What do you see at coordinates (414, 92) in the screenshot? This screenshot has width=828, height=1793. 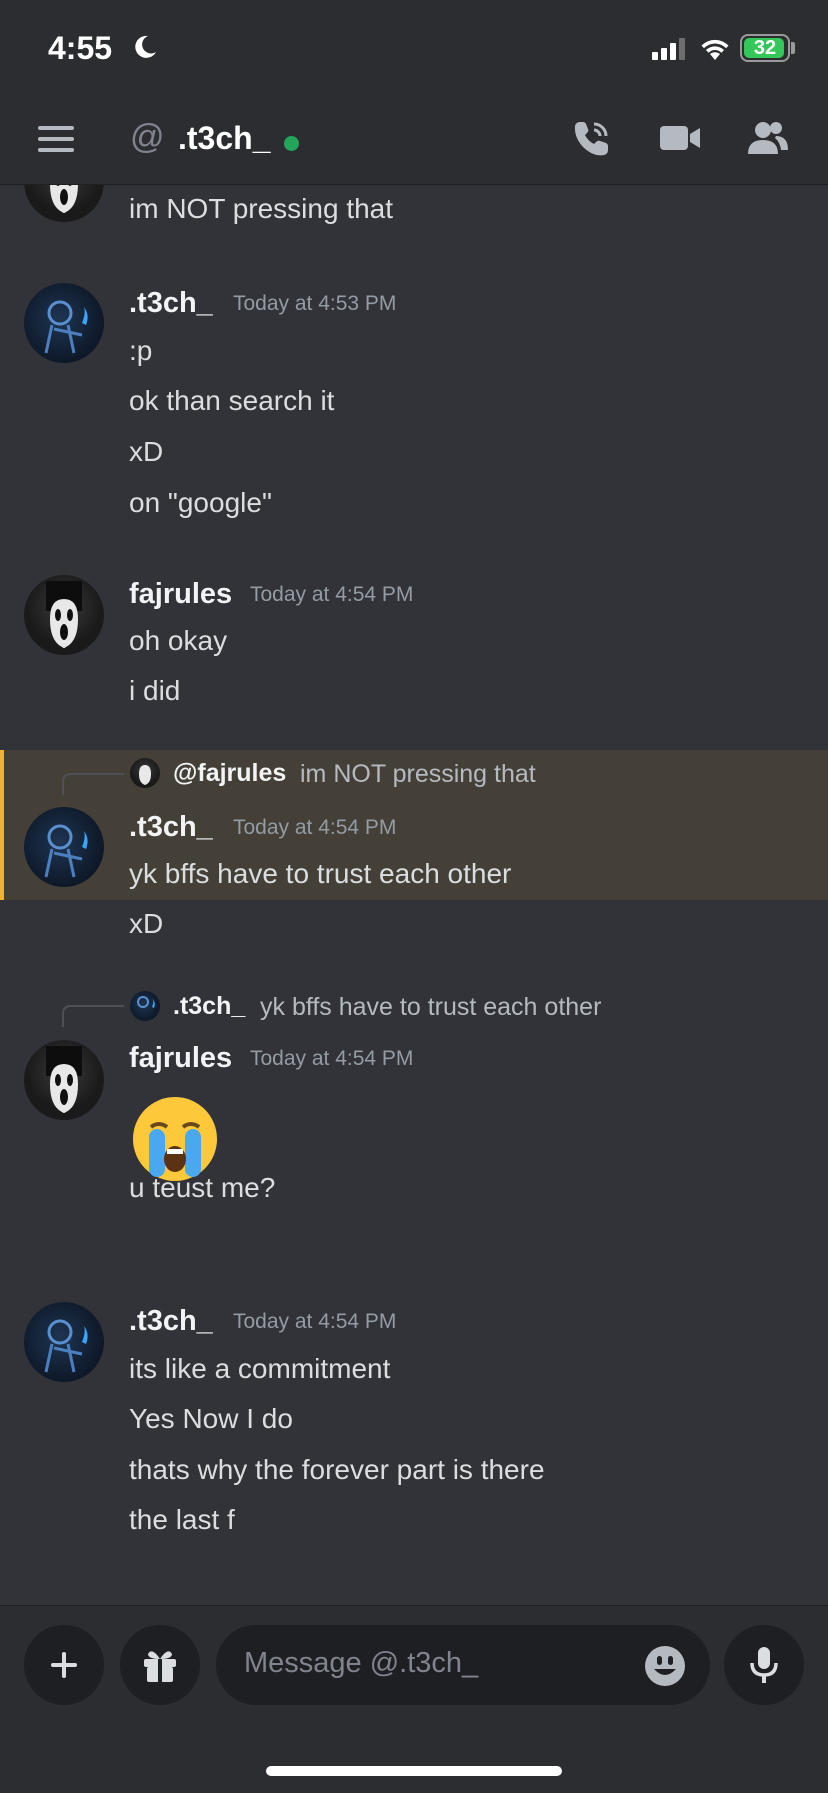 I see `top-bar: 4:55 32 @ .t3ch_` at bounding box center [414, 92].